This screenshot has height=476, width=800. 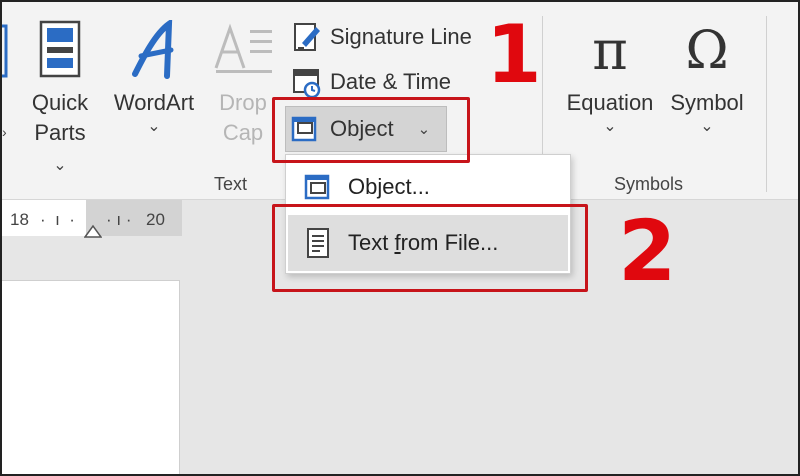 I want to click on wordart-label: WordArt, so click(x=154, y=102).